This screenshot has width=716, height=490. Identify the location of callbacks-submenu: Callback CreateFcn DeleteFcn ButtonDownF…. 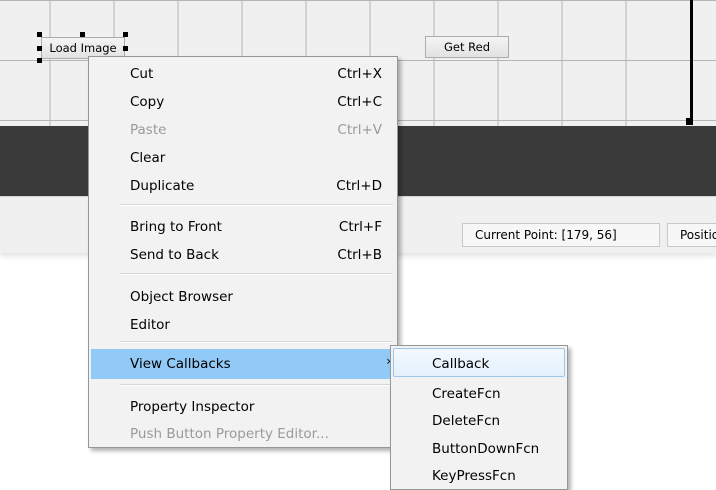
(479, 417).